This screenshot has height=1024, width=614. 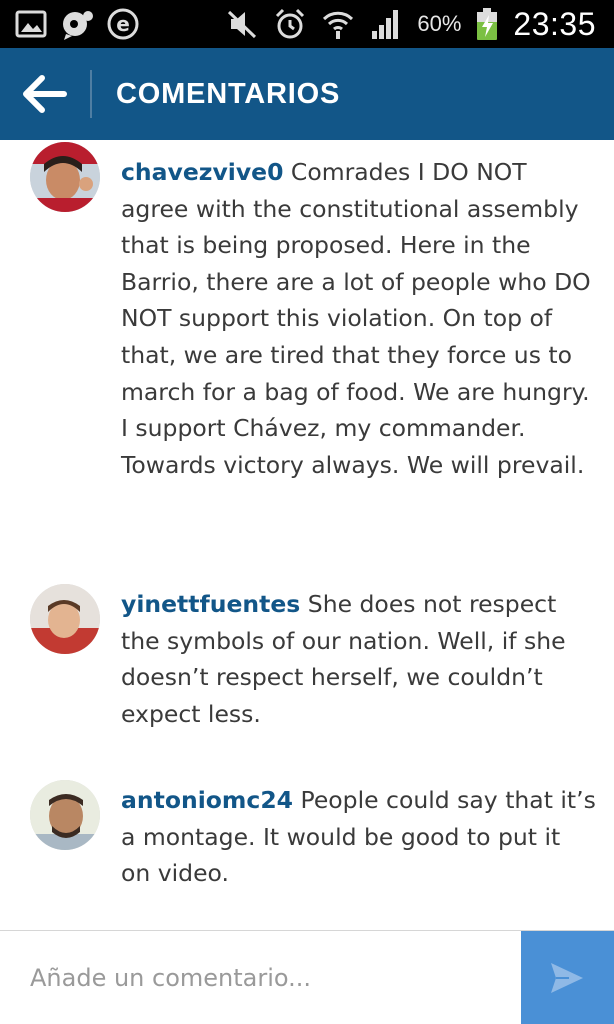 I want to click on battery-charging-icon, so click(x=487, y=24).